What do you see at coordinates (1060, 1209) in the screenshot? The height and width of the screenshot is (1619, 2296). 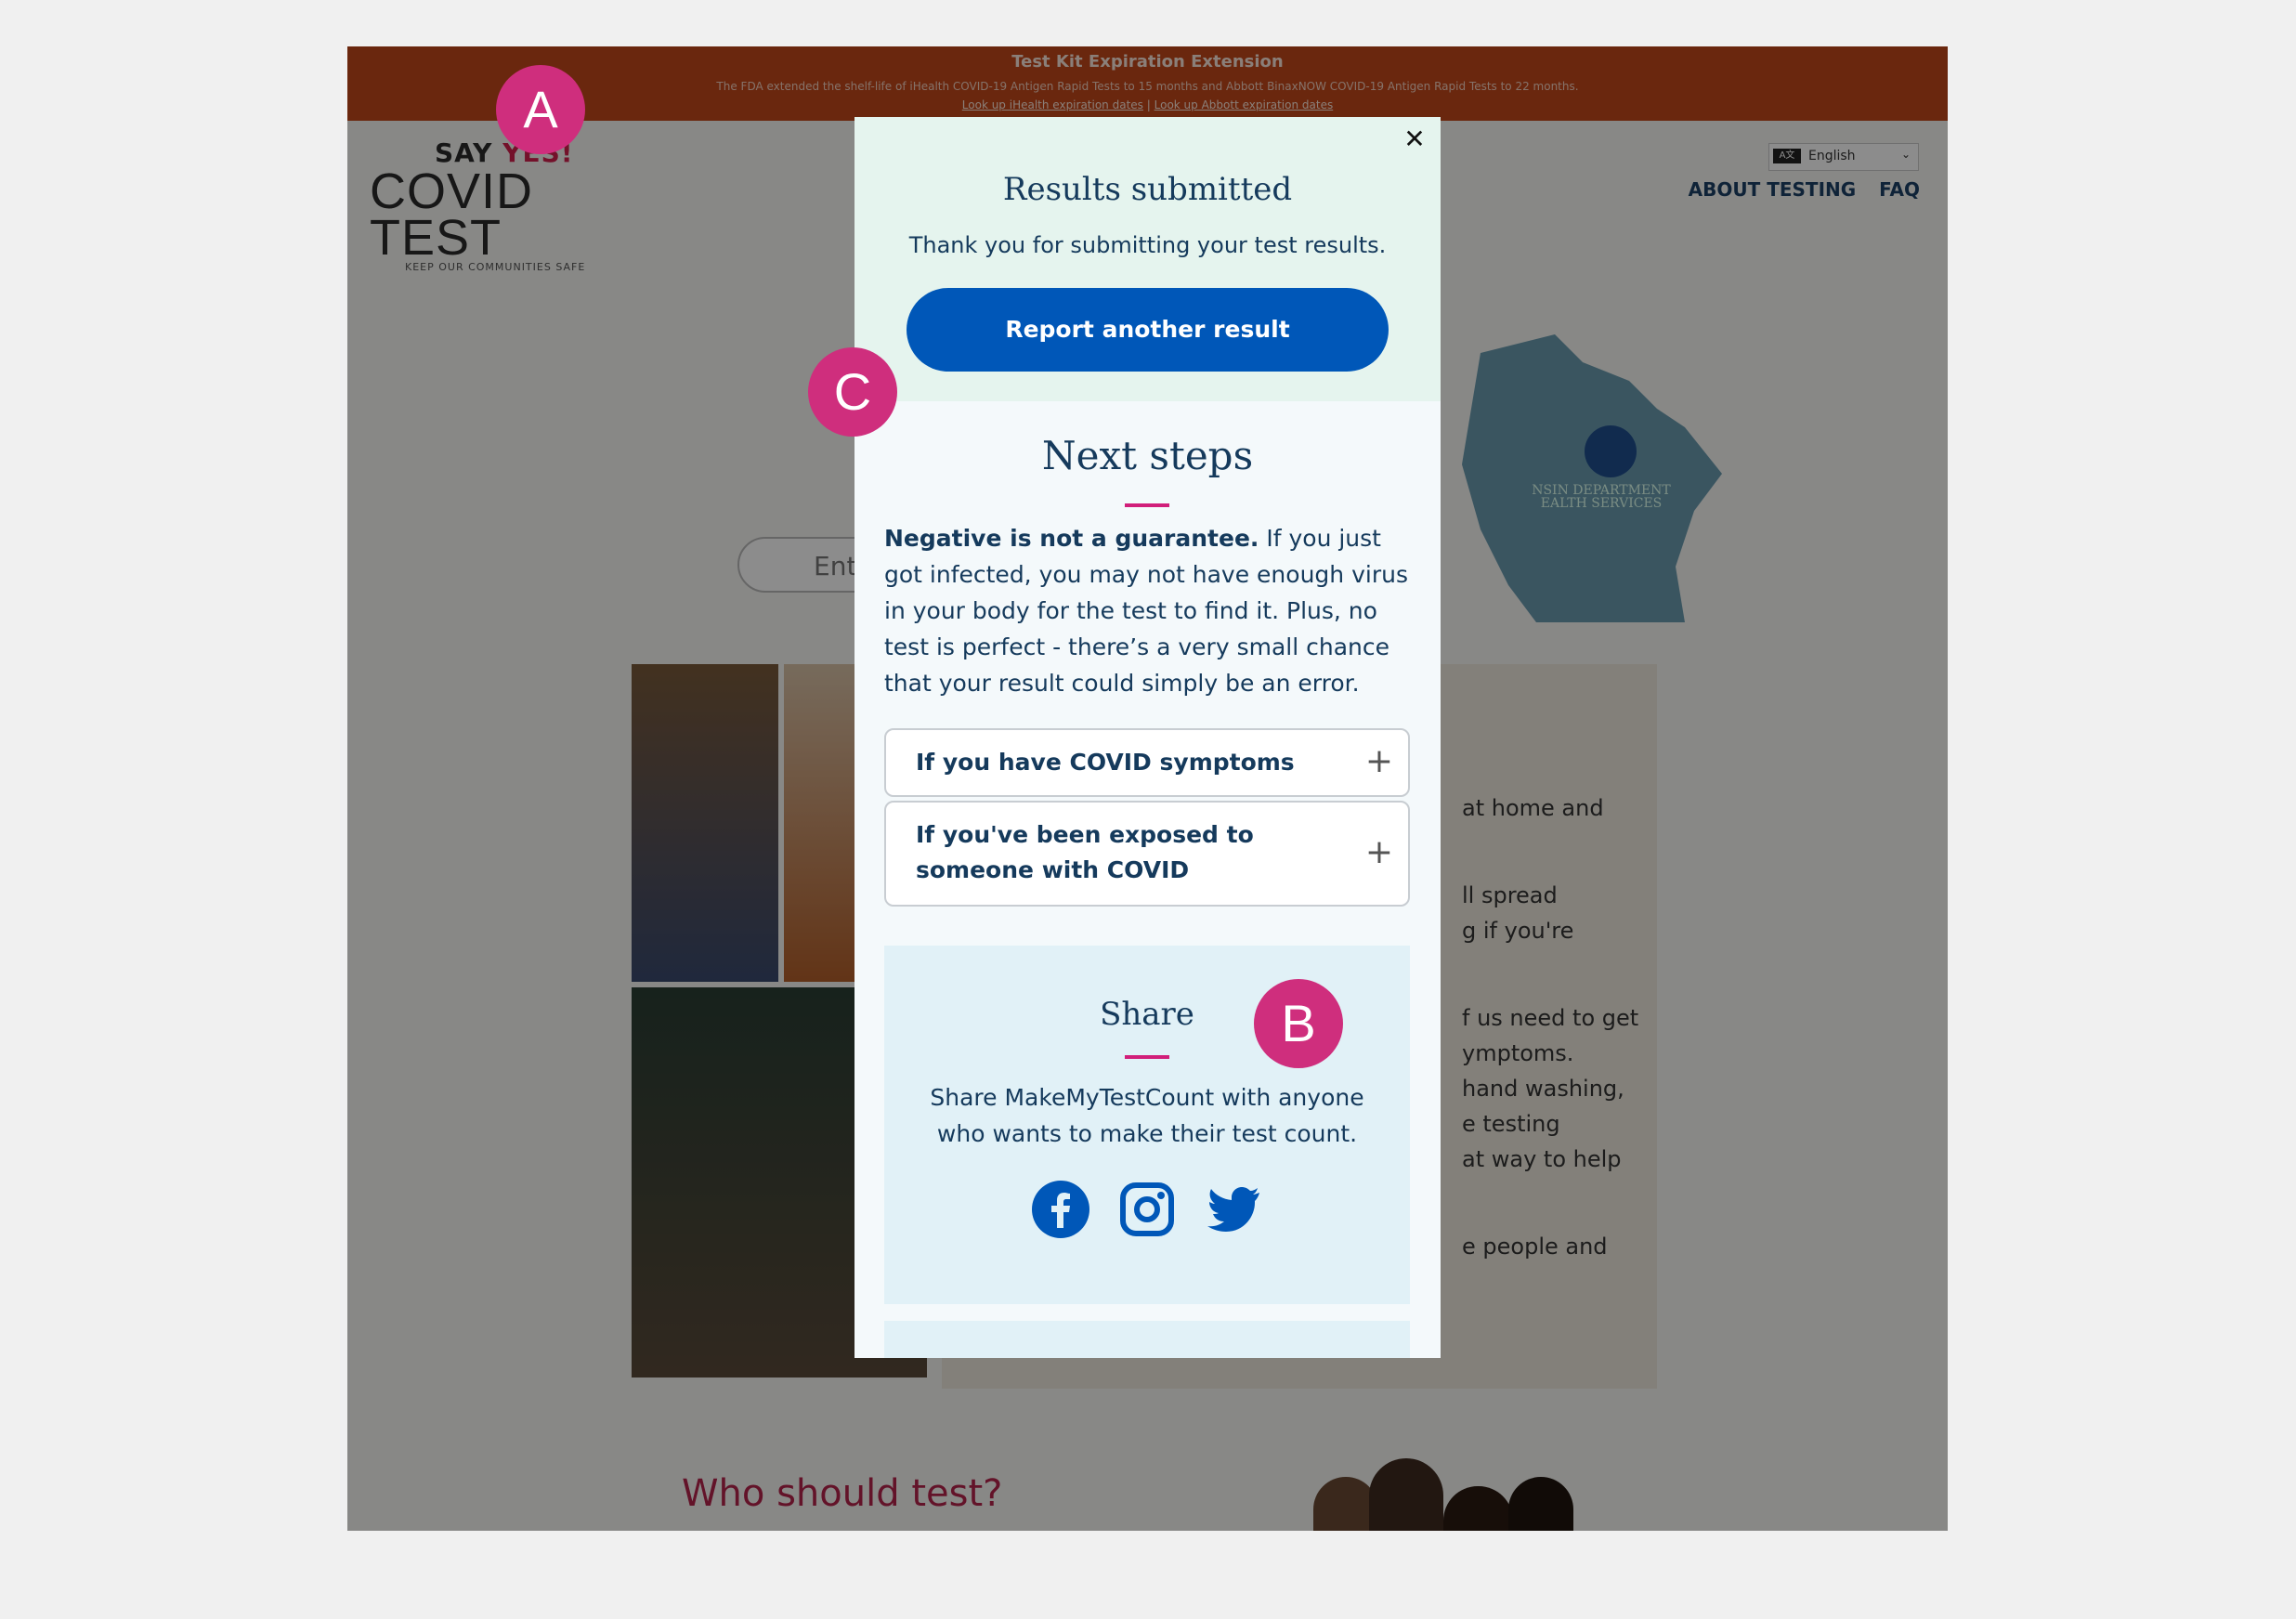 I see `facebook-icon` at bounding box center [1060, 1209].